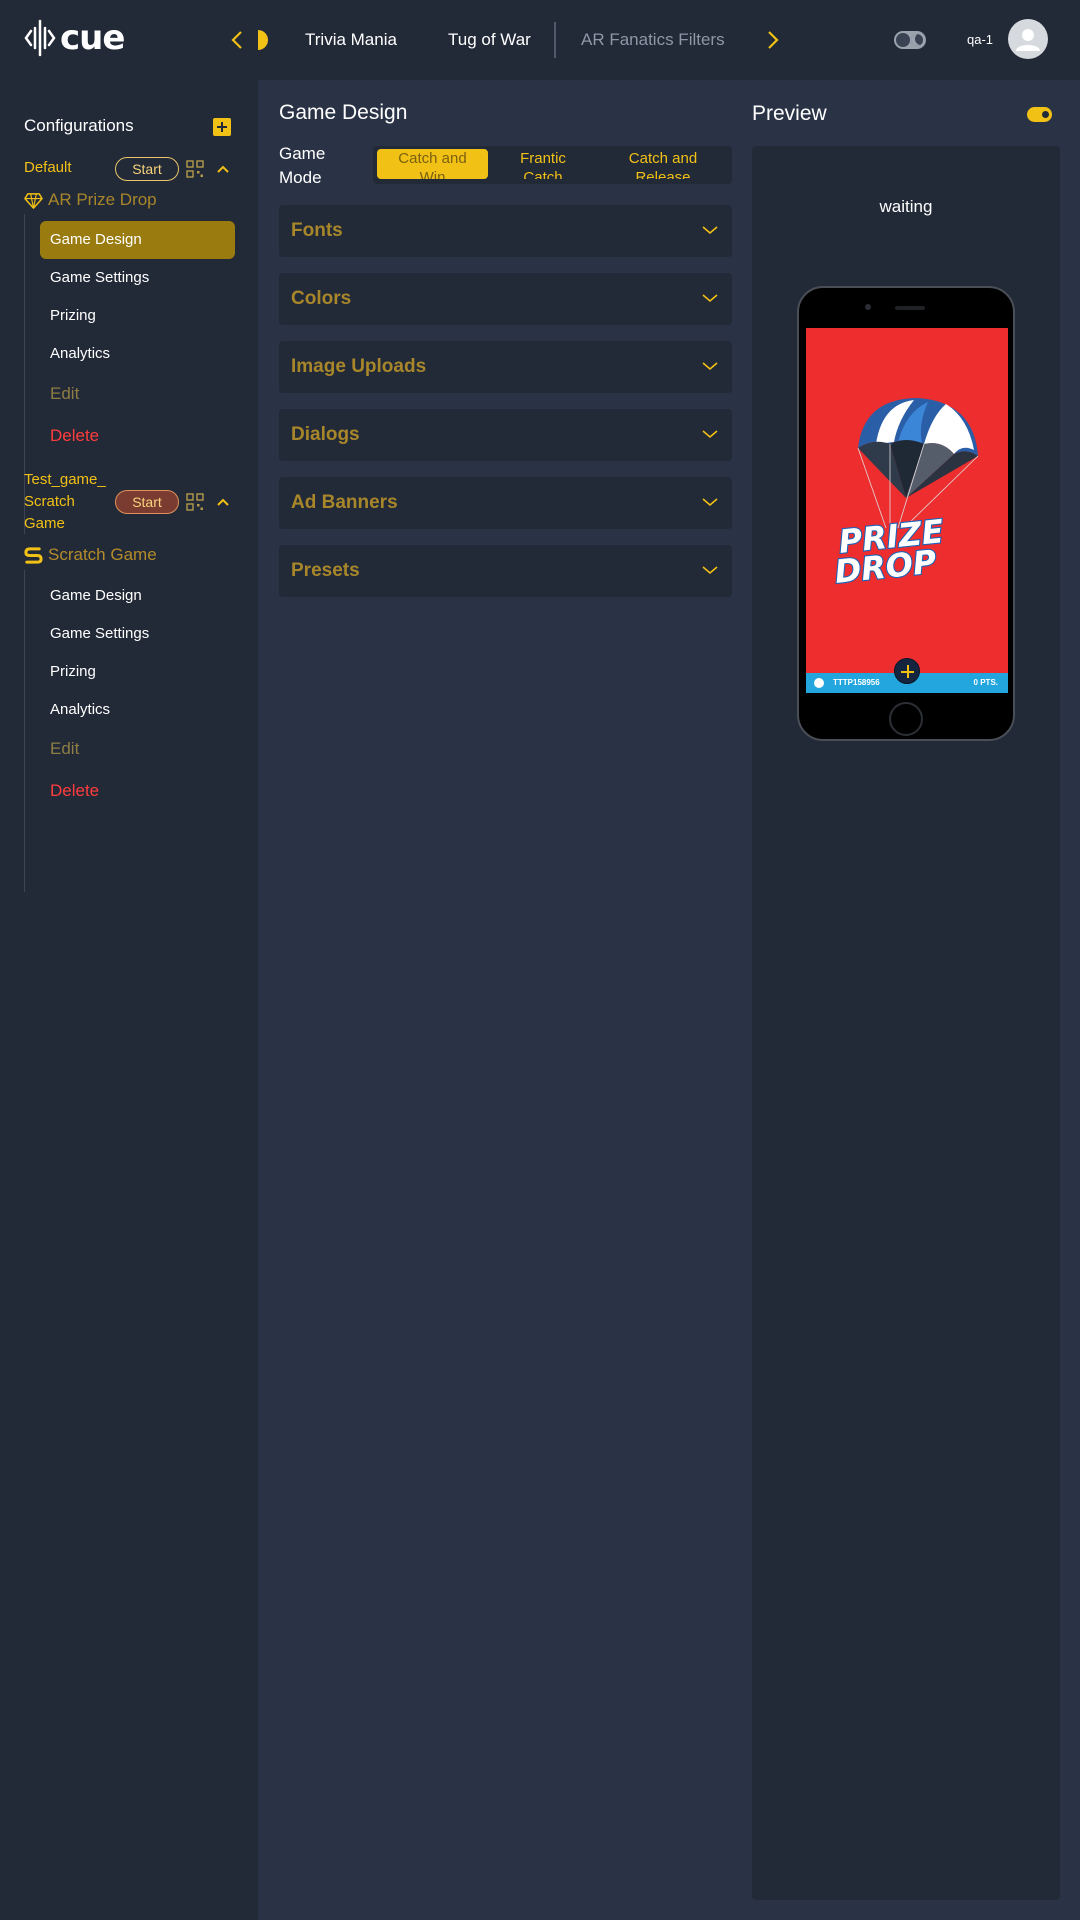  I want to click on mode-catch-and-win: Catch and Win, so click(432, 164).